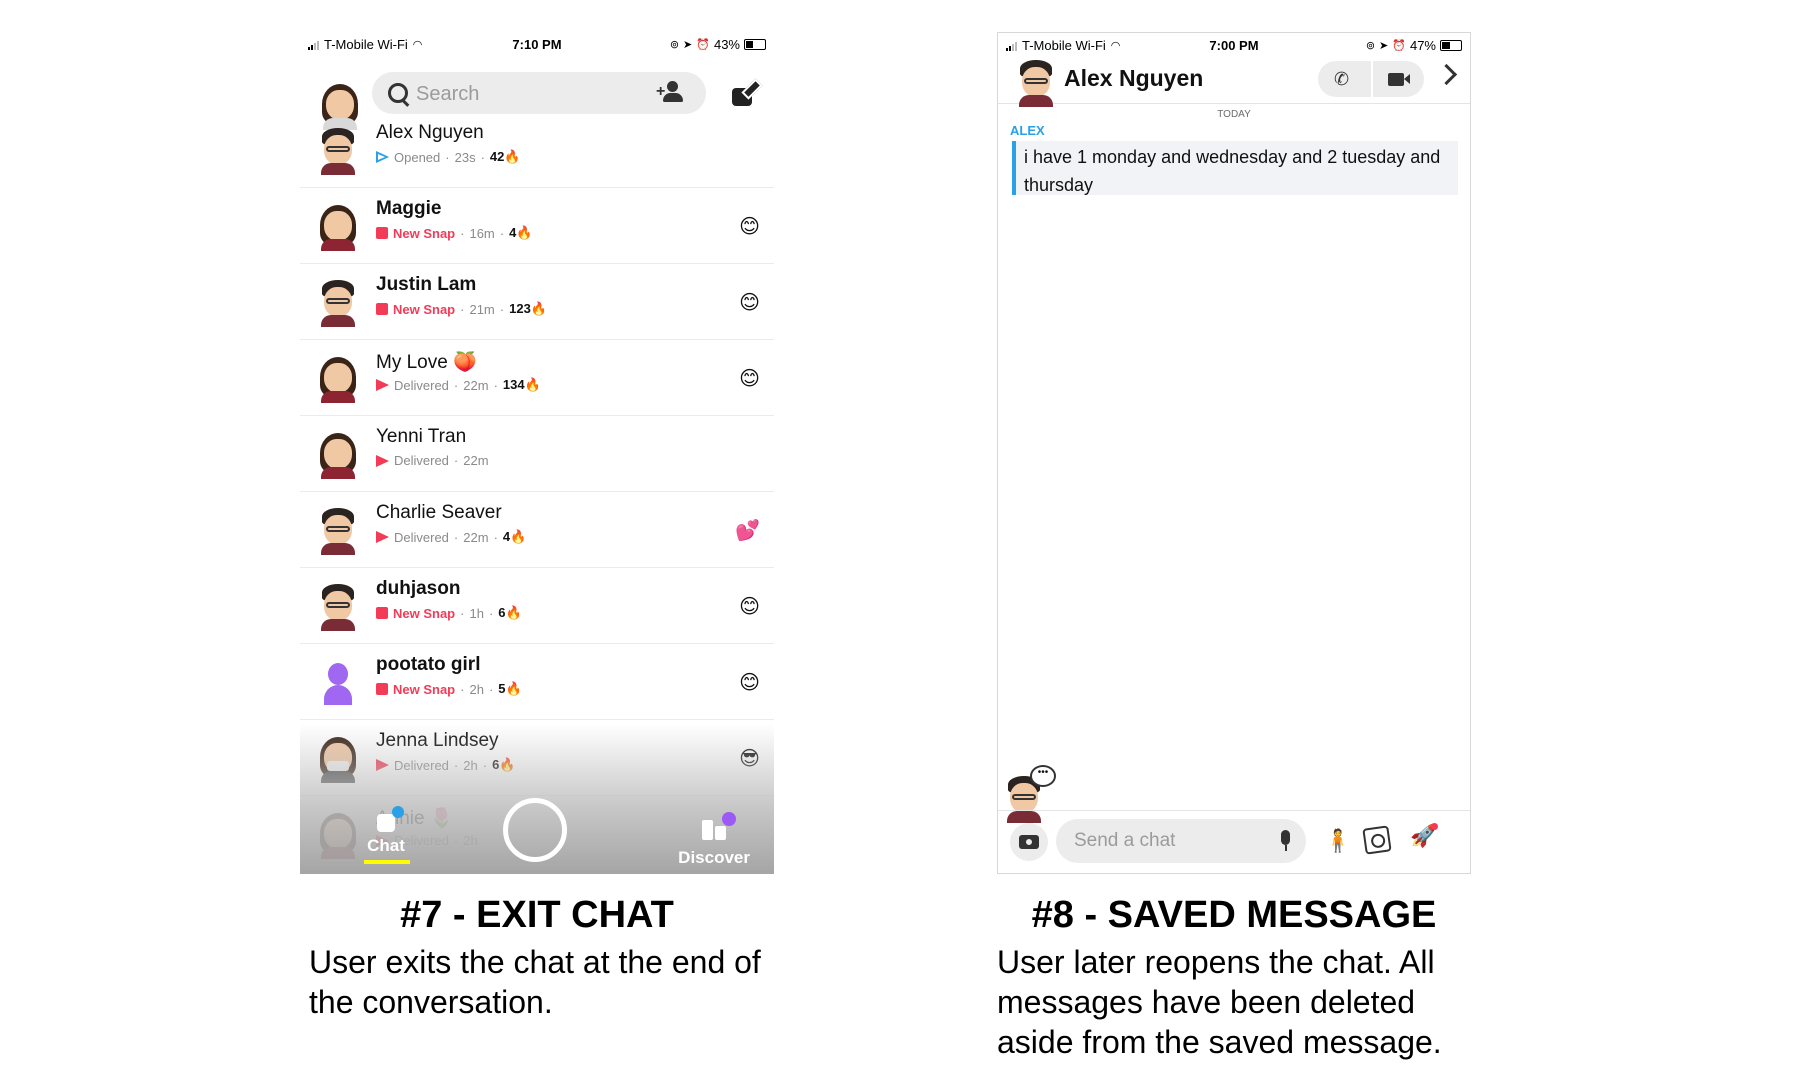 The height and width of the screenshot is (1080, 1800). I want to click on battery-icon, so click(1451, 45).